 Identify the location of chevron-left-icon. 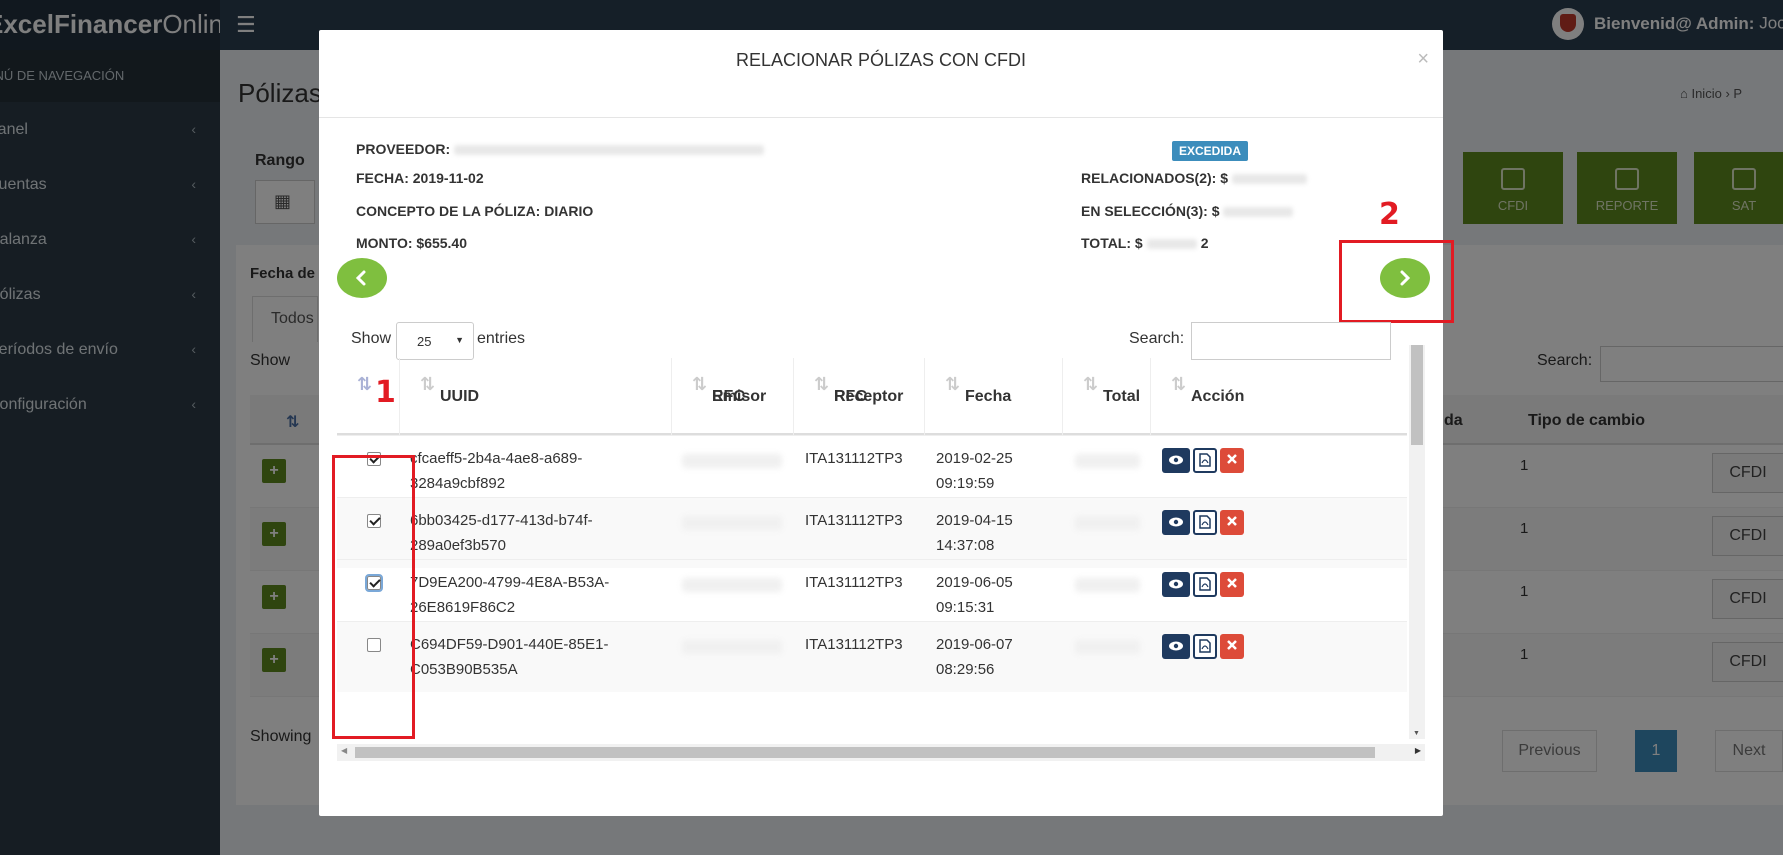
(360, 278).